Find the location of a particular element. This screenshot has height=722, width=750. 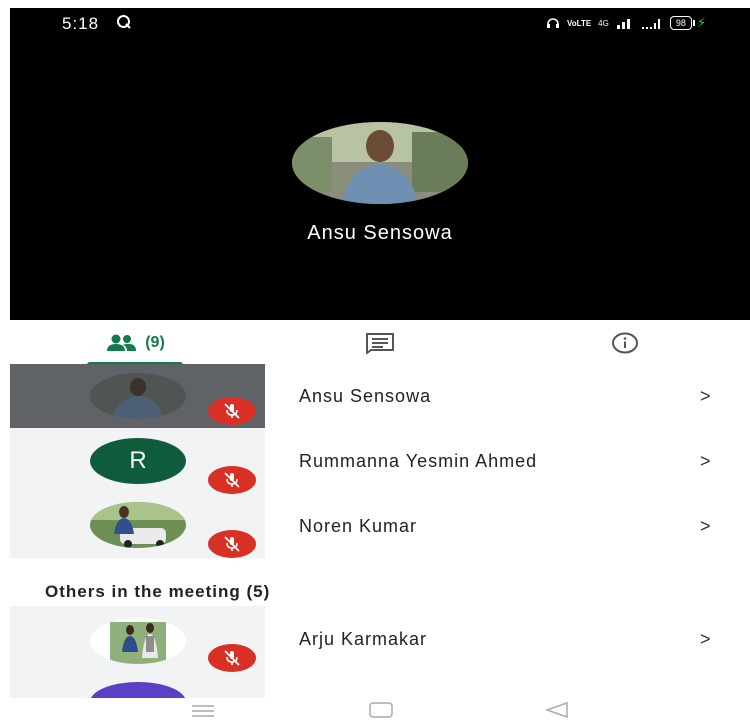

avatar-initial: R is located at coordinates (138, 460).